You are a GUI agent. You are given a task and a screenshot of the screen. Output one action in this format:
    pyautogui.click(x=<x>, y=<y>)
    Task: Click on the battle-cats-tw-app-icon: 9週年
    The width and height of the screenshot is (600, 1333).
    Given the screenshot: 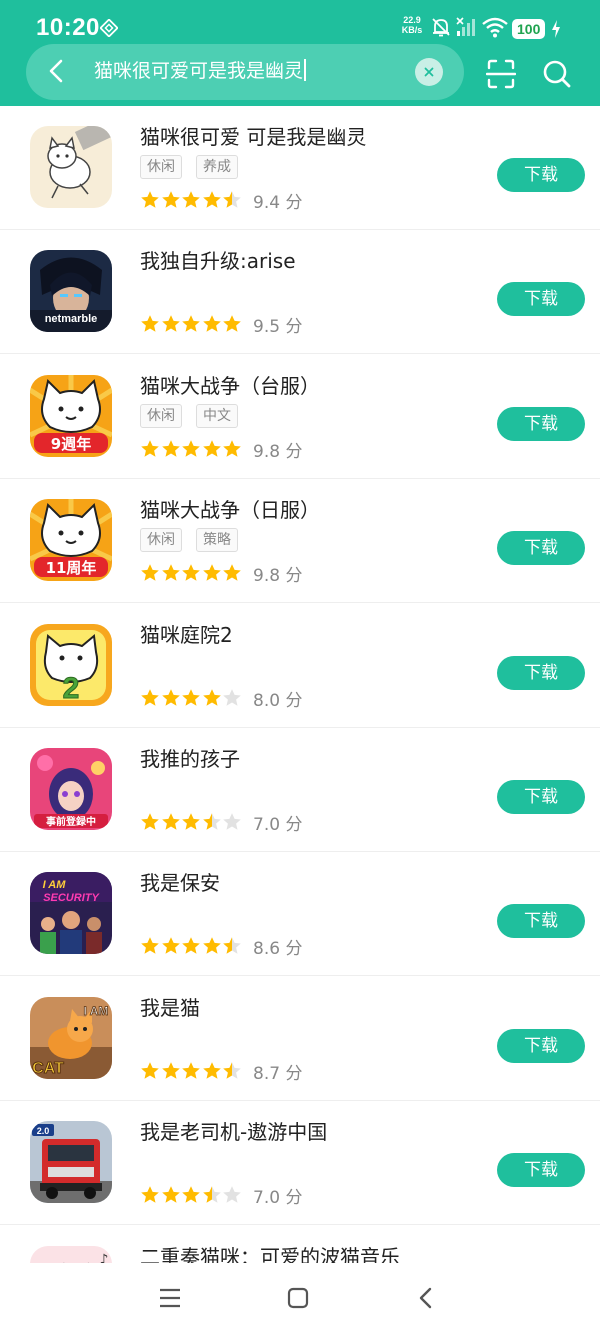 What is the action you would take?
    pyautogui.click(x=71, y=416)
    